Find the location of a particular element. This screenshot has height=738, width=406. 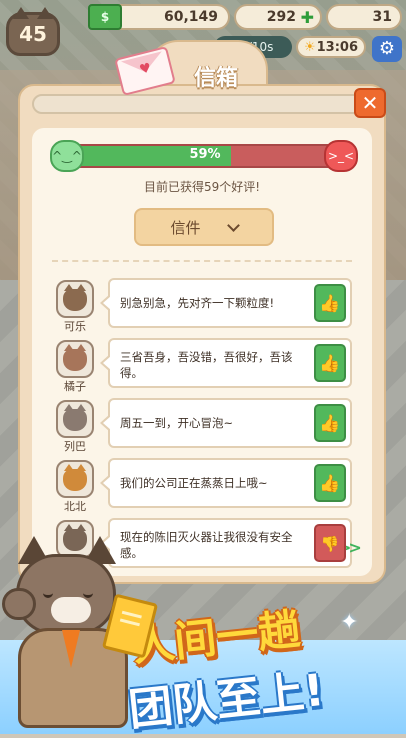

player-level-badge: 45 is located at coordinates (33, 31).